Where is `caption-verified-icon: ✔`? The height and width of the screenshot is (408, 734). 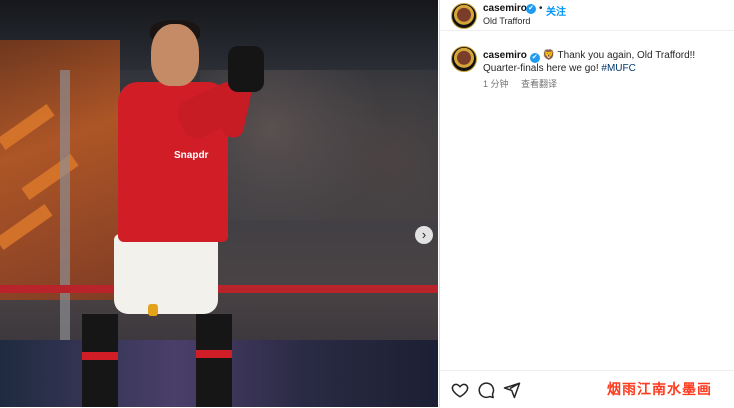 caption-verified-icon: ✔ is located at coordinates (534, 58).